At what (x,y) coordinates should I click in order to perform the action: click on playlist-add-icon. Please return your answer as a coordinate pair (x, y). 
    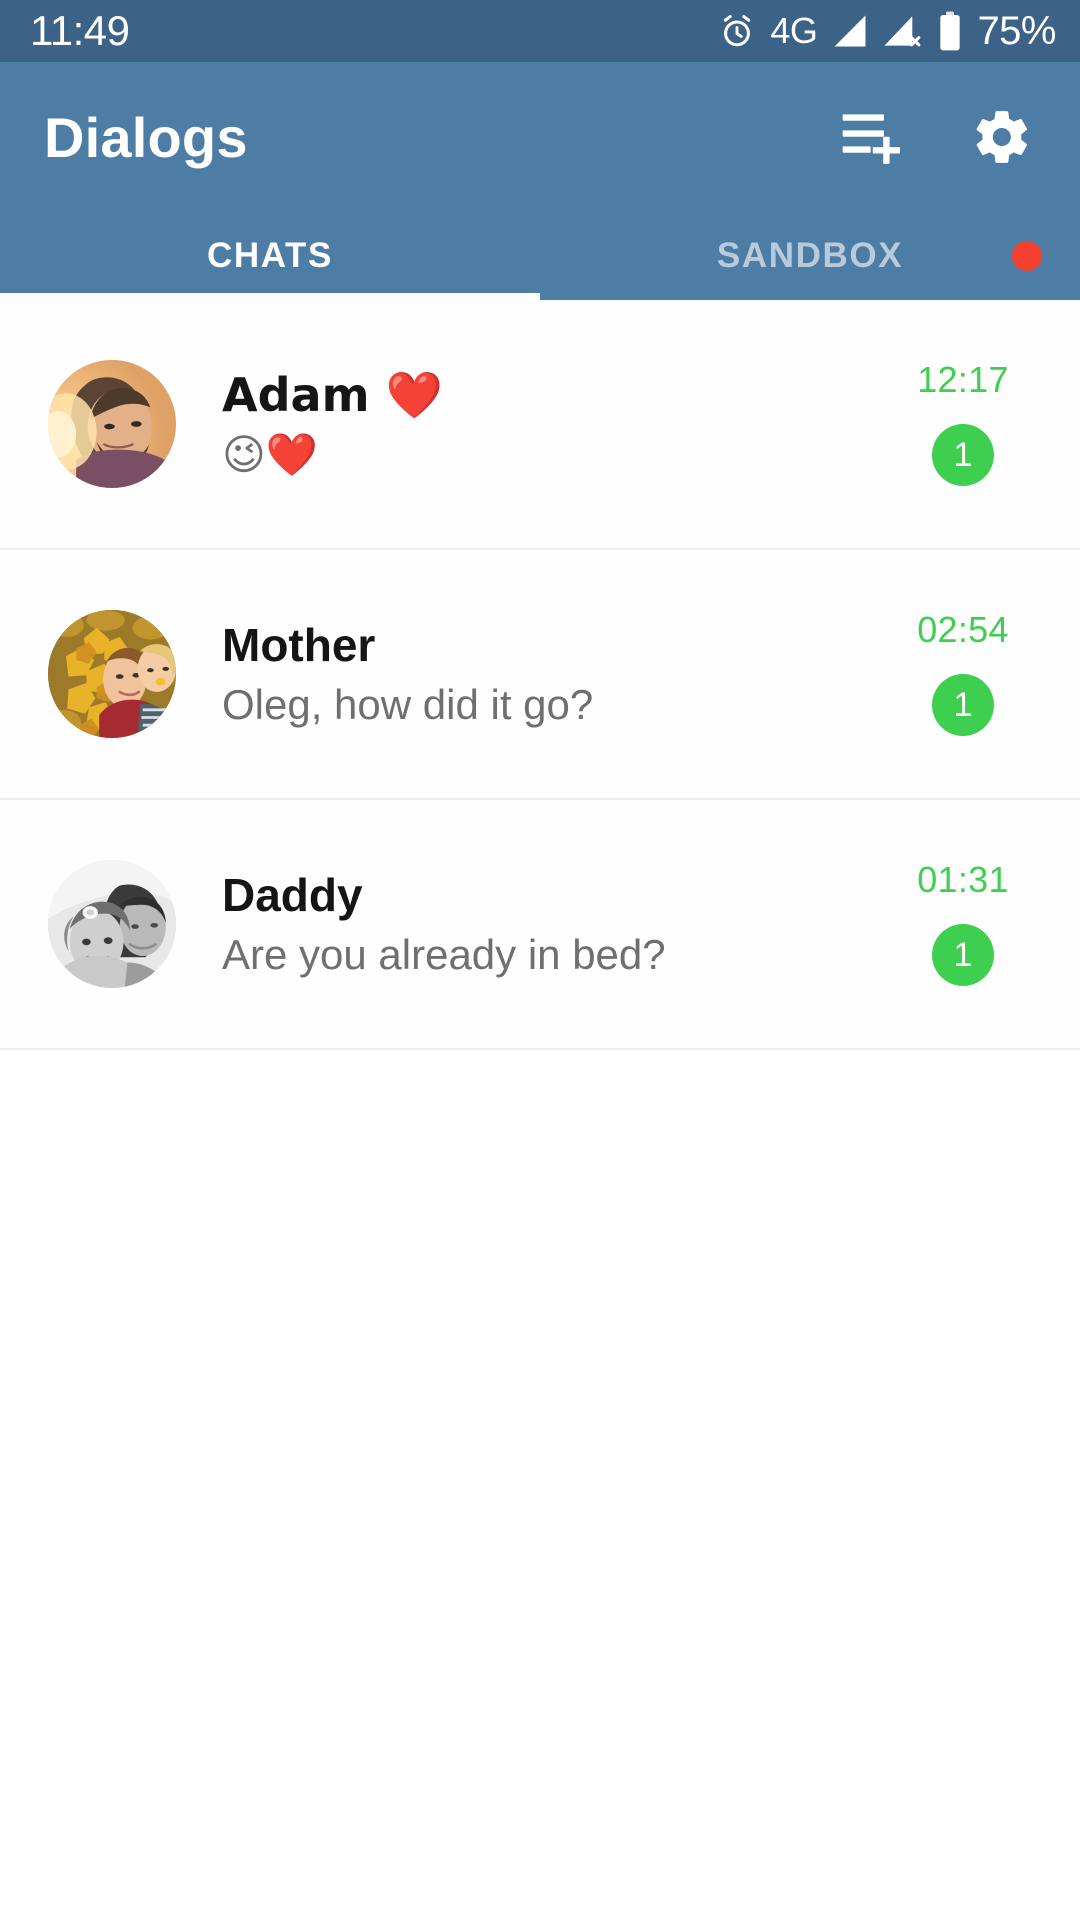
    Looking at the image, I should click on (872, 137).